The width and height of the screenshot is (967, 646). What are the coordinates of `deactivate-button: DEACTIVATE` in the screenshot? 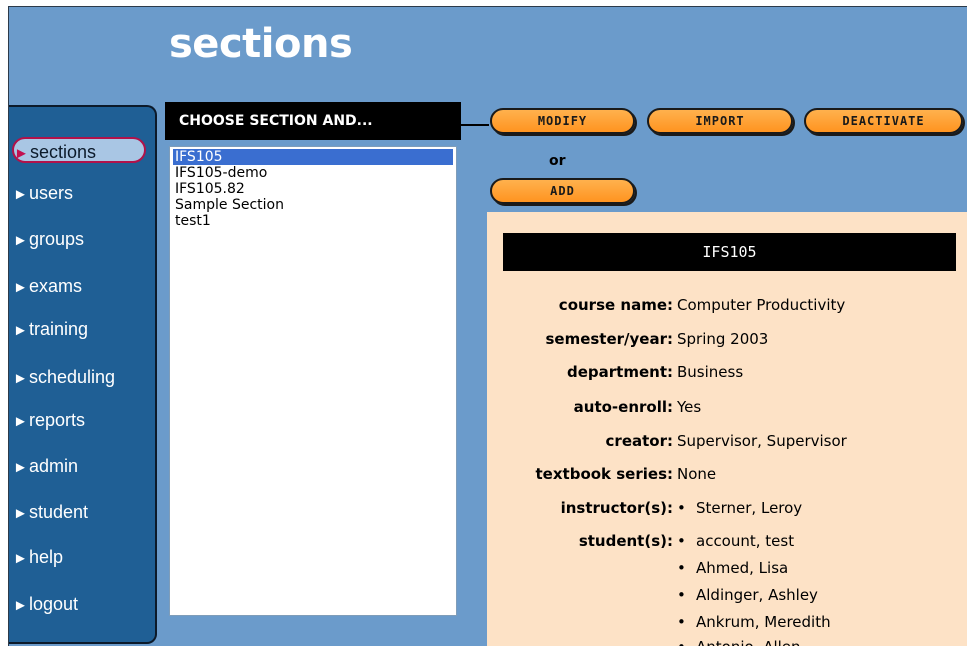 It's located at (883, 121).